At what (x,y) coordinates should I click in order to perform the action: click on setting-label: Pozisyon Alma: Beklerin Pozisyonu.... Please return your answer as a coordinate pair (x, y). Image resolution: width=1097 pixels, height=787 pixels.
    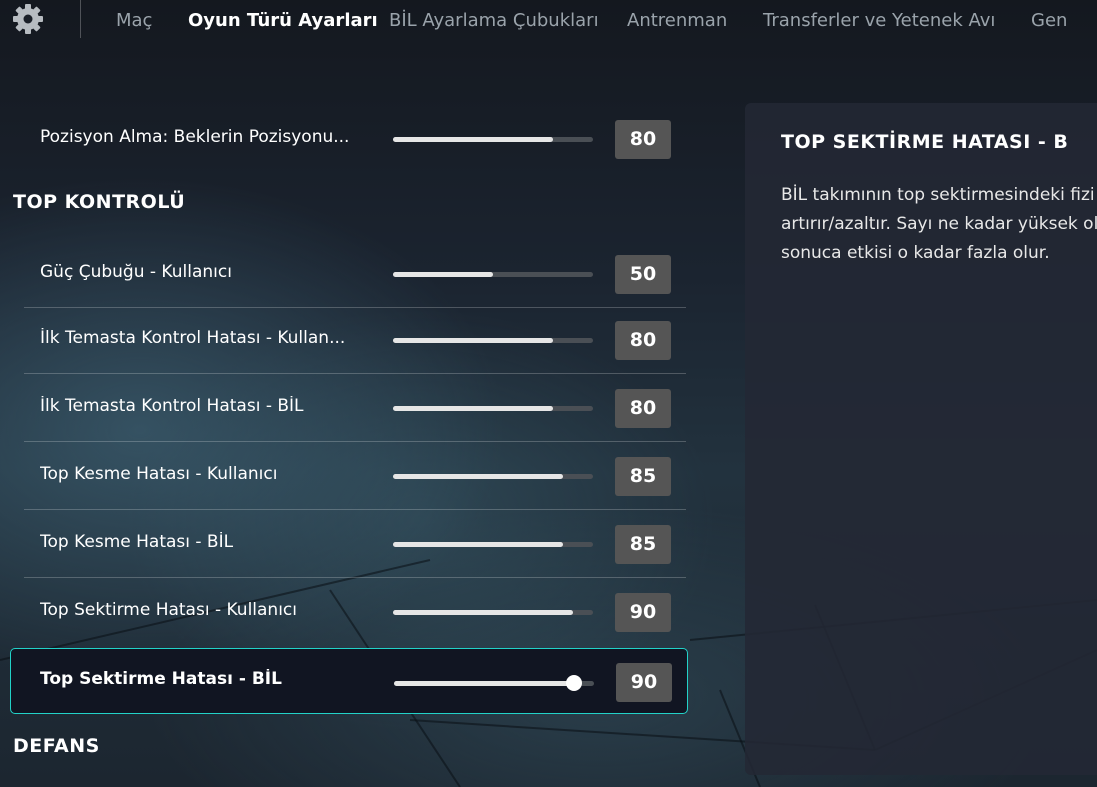
    Looking at the image, I should click on (195, 137).